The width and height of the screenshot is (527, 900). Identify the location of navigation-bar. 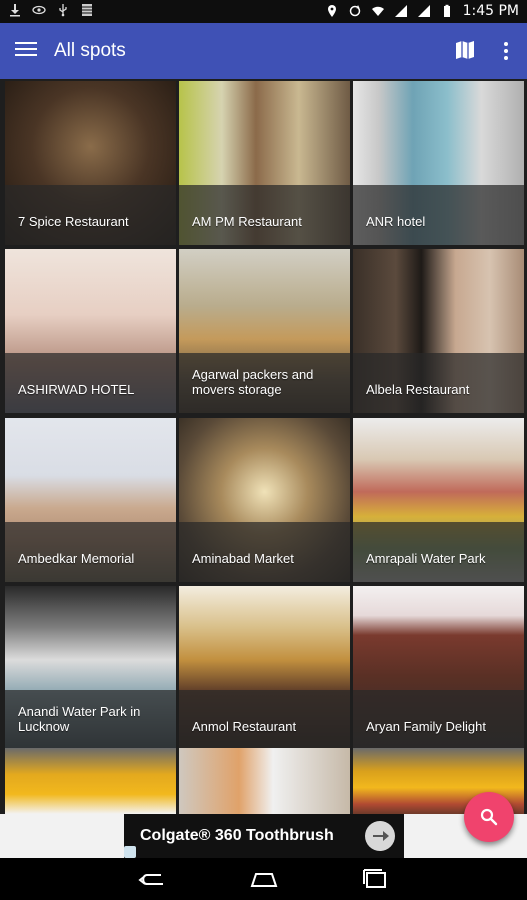
(263, 879).